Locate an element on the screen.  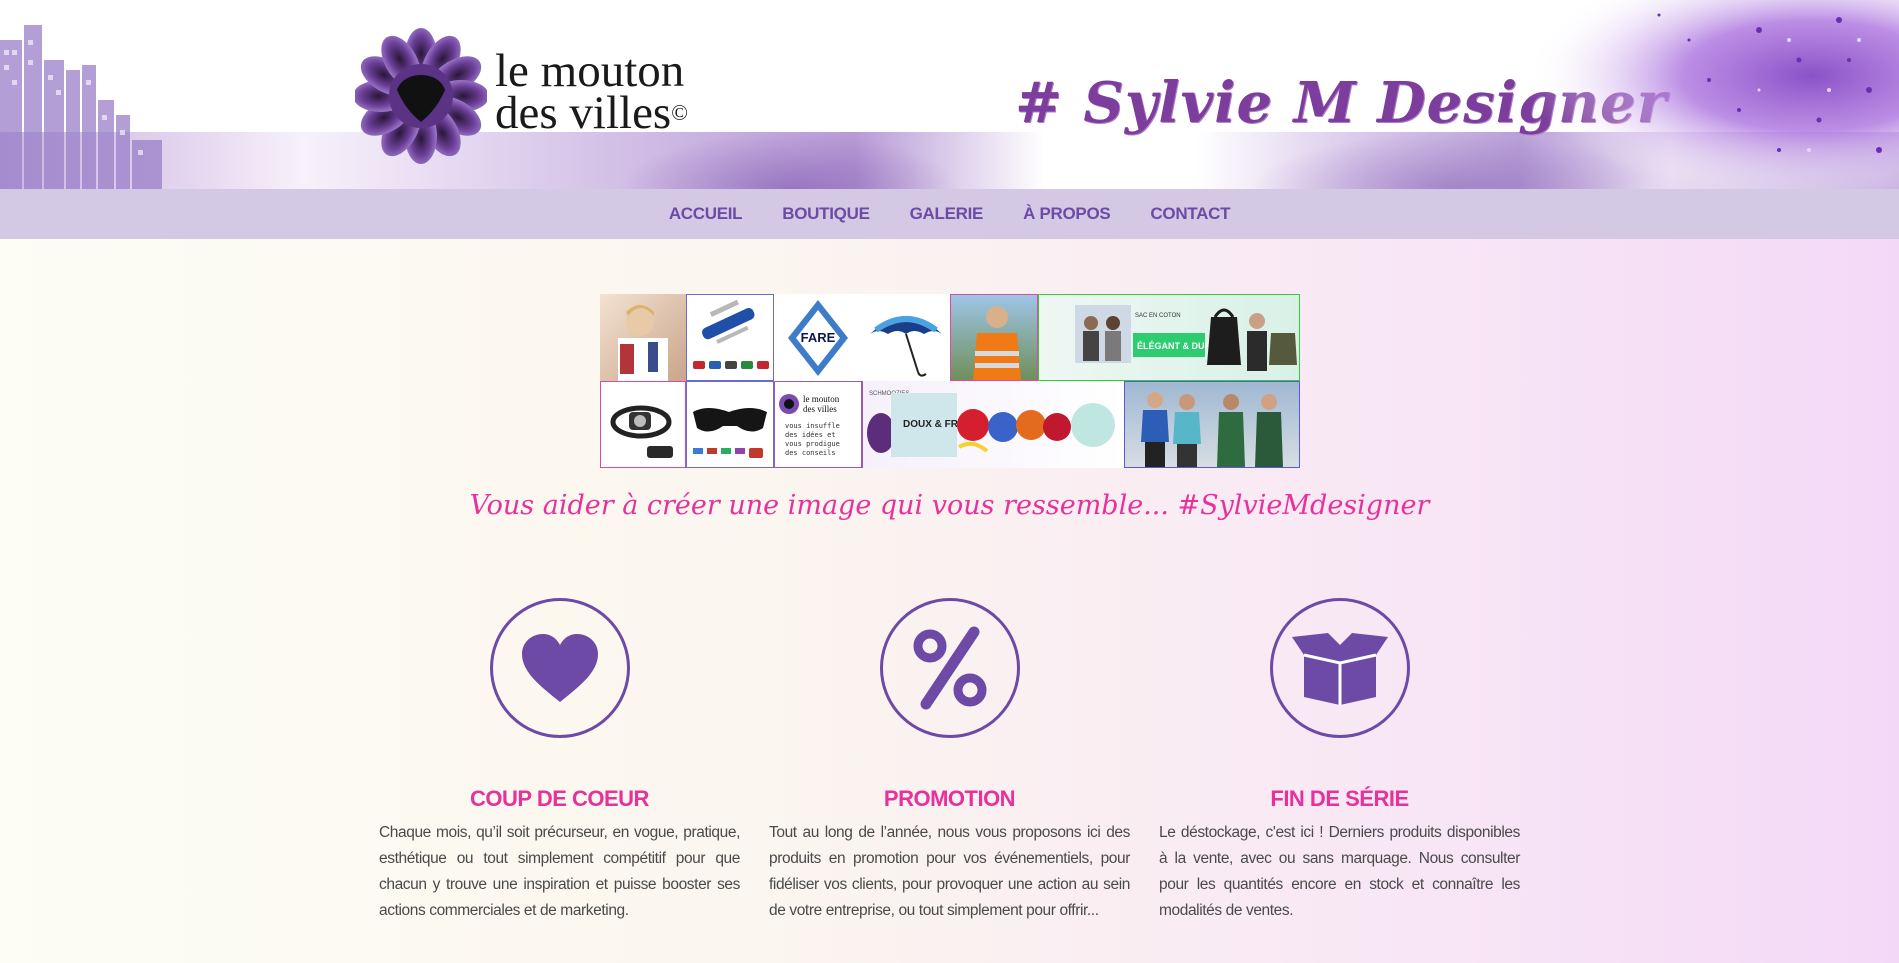
collage-tile-tshirts is located at coordinates (1212, 424).